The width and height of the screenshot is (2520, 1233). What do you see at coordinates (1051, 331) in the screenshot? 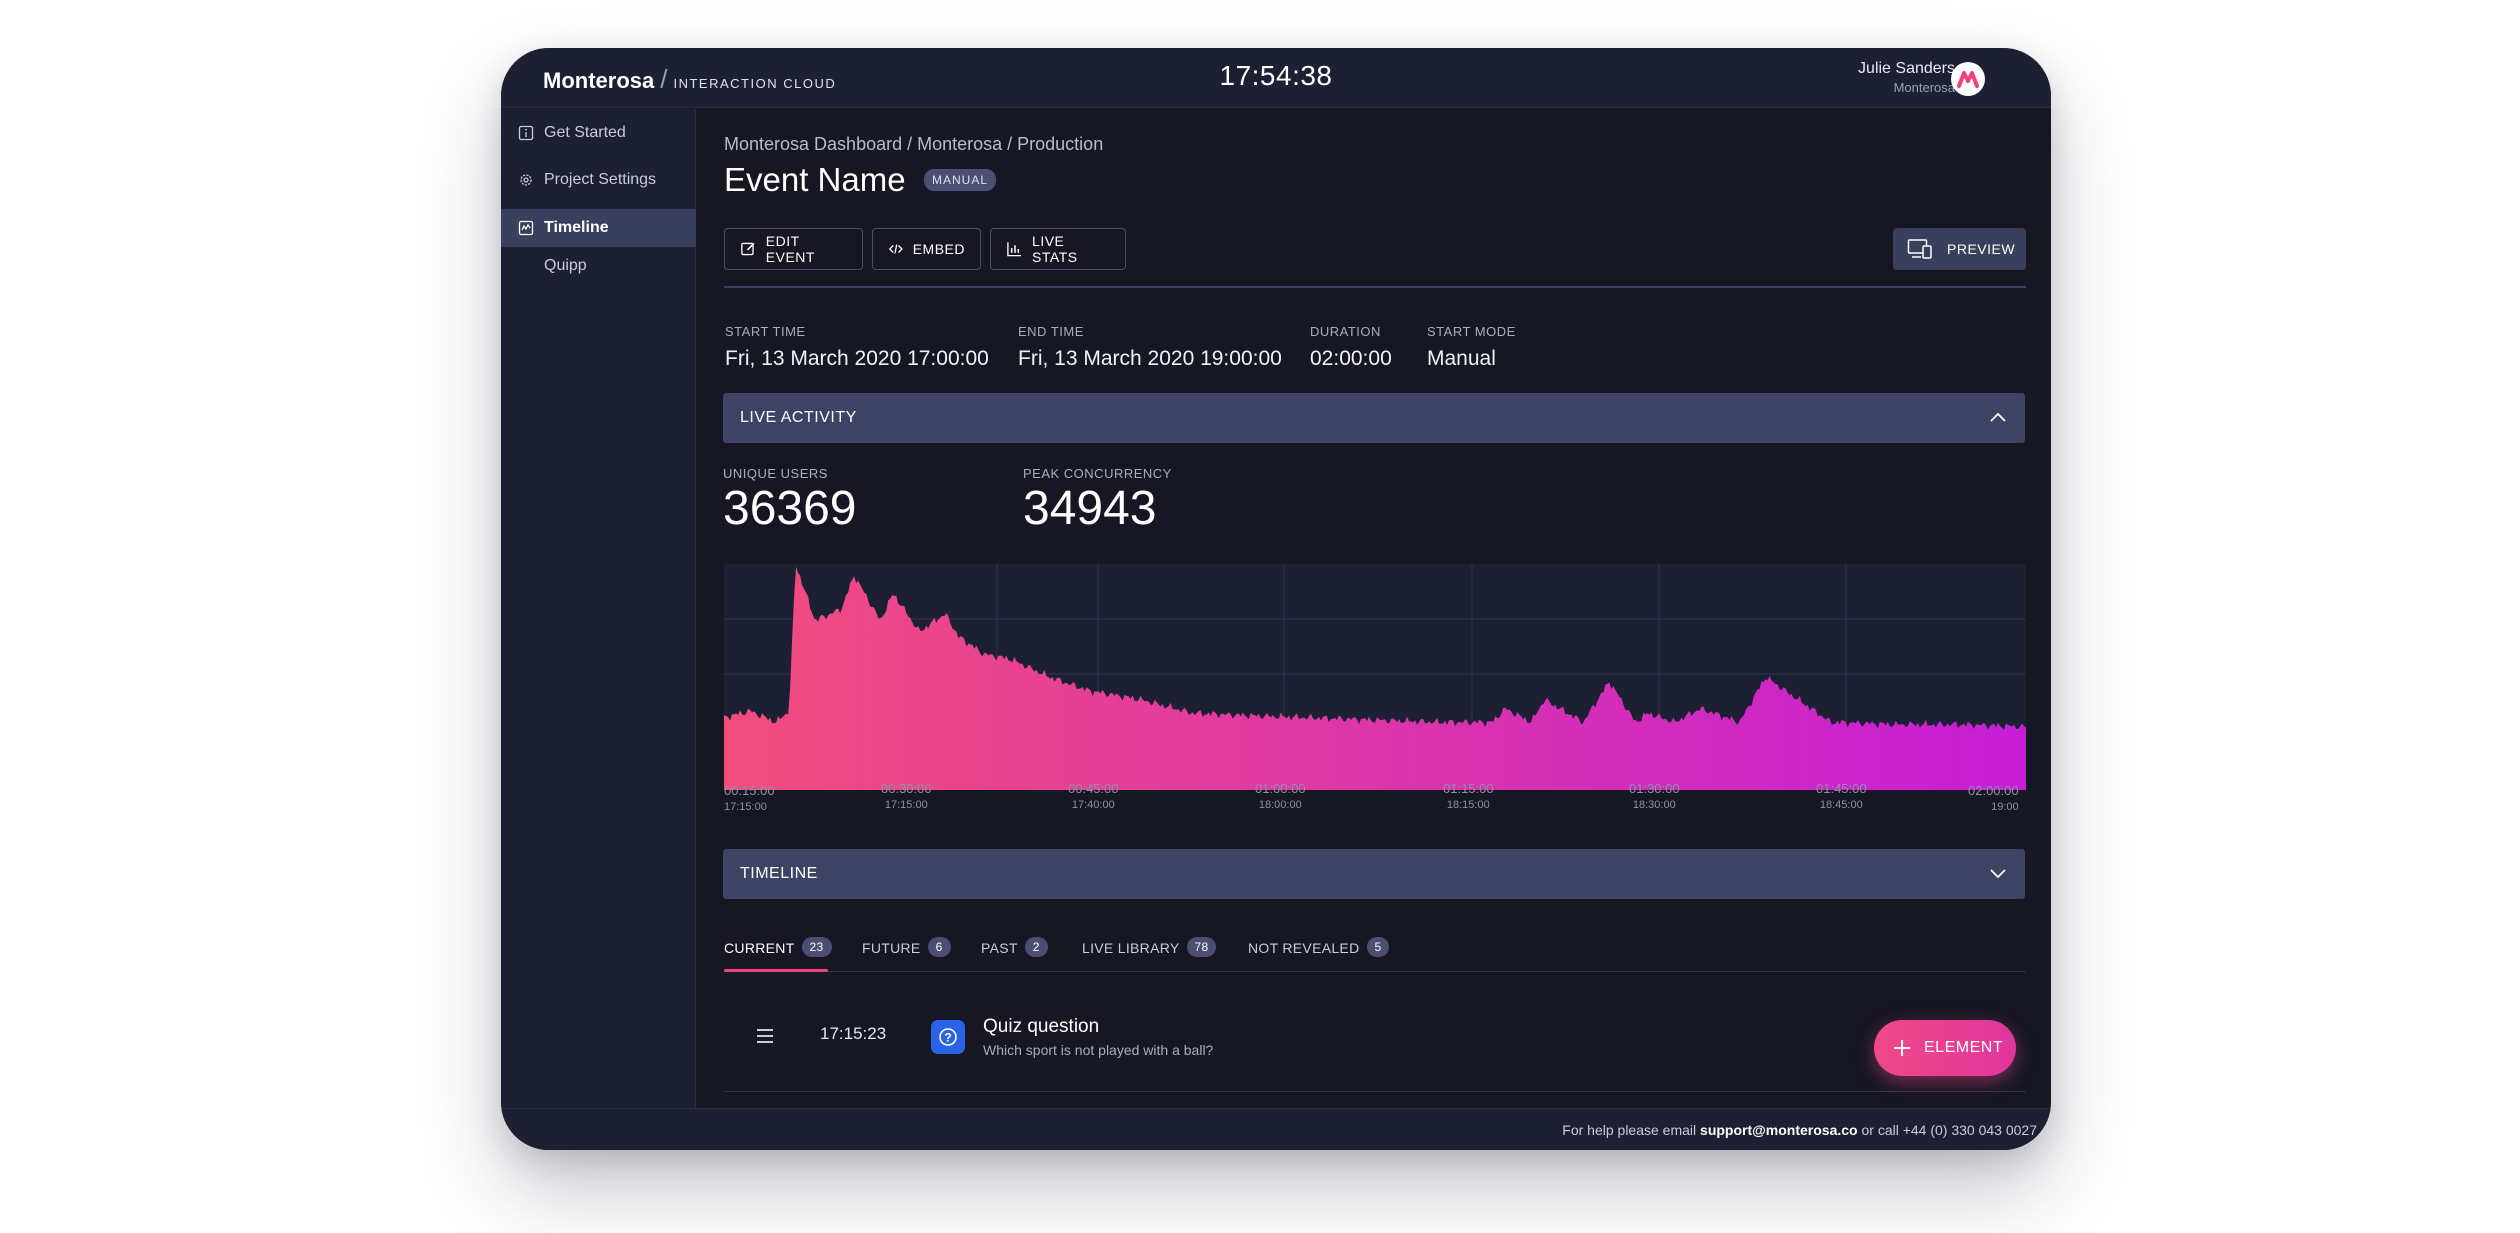
I see `end-time-label: END TIME` at bounding box center [1051, 331].